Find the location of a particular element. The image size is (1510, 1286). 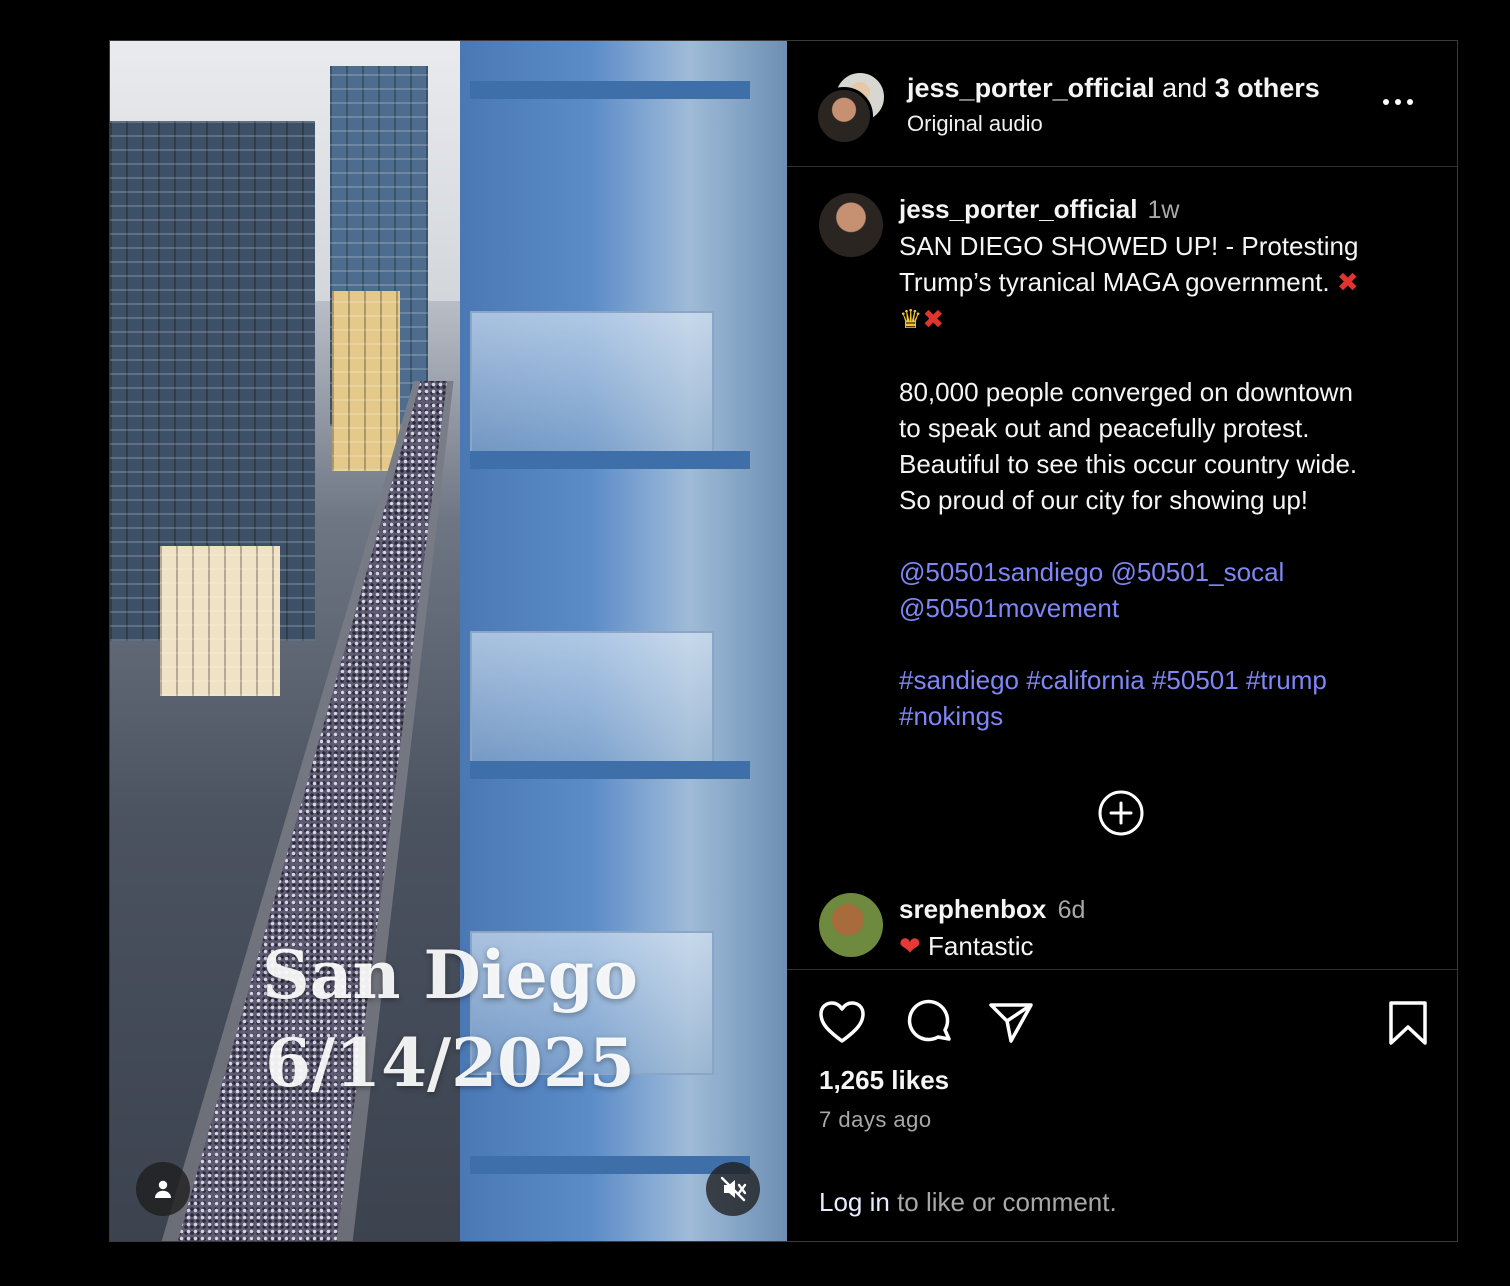

crown-emoji: ♛ is located at coordinates (911, 320).